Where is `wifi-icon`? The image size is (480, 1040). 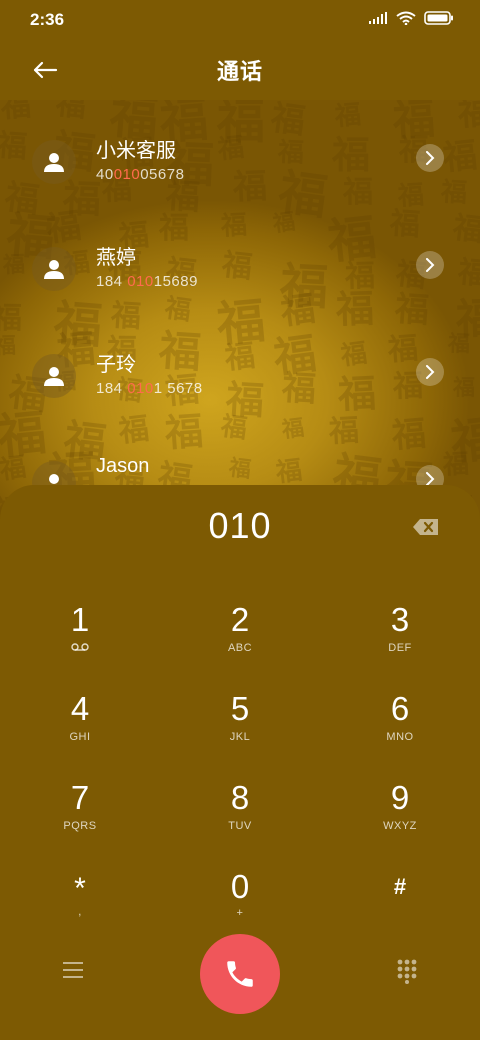 wifi-icon is located at coordinates (406, 20).